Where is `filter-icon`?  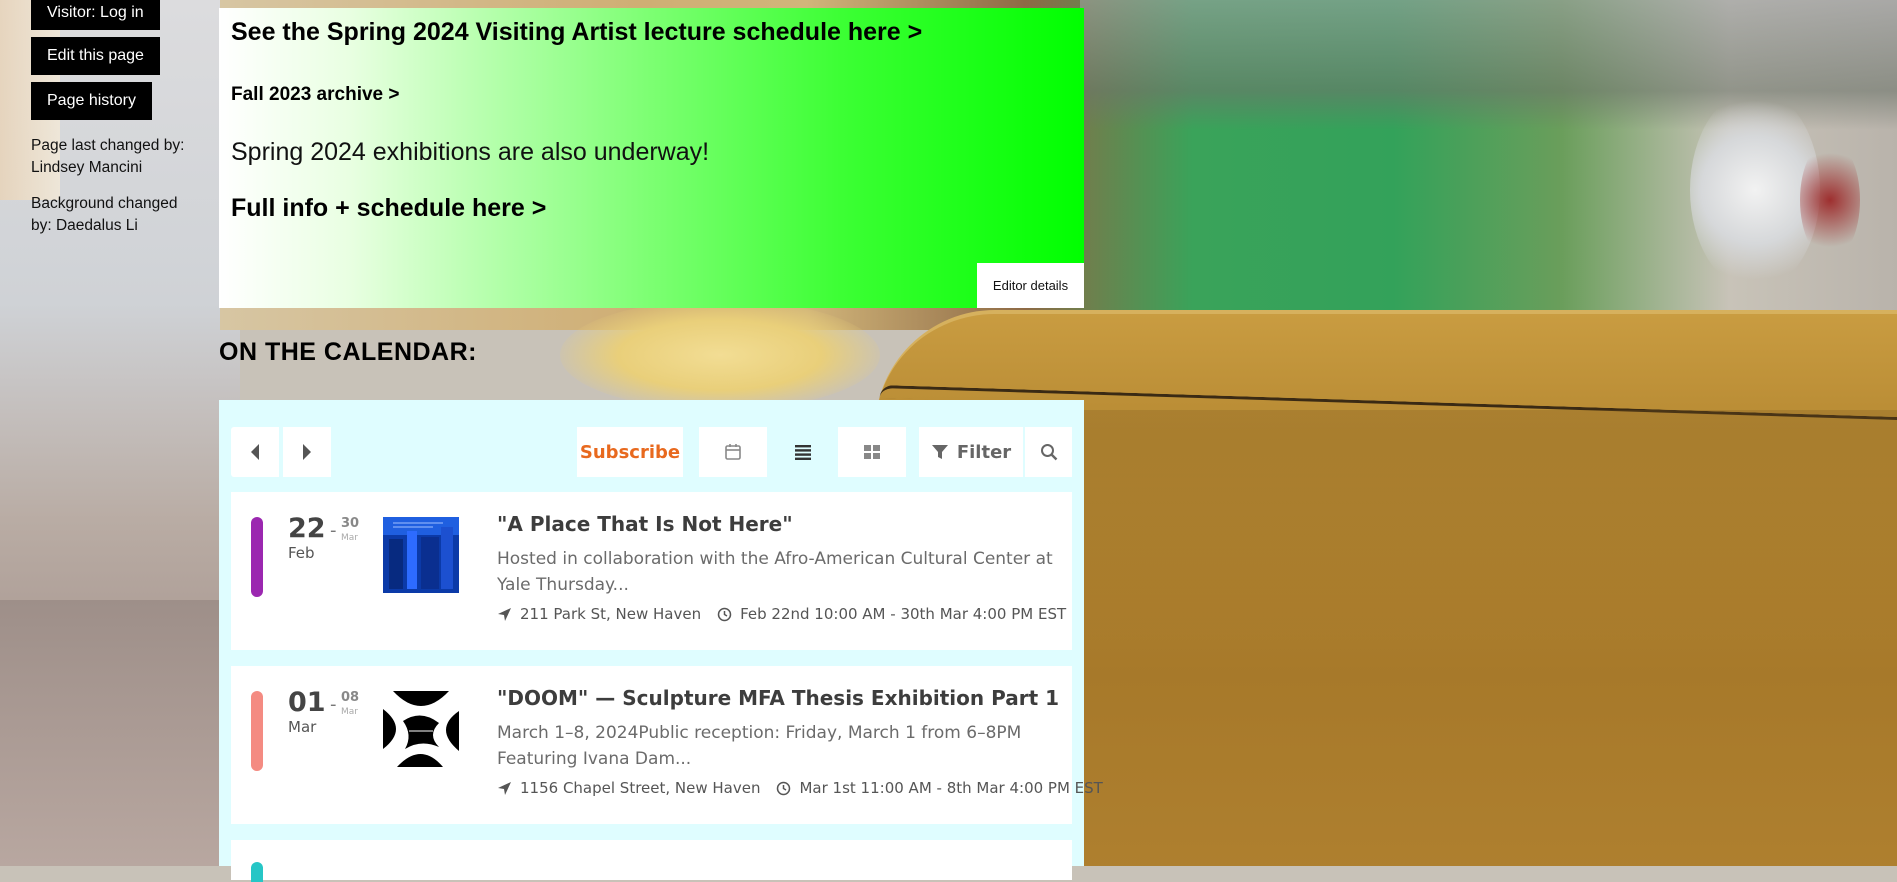 filter-icon is located at coordinates (939, 452).